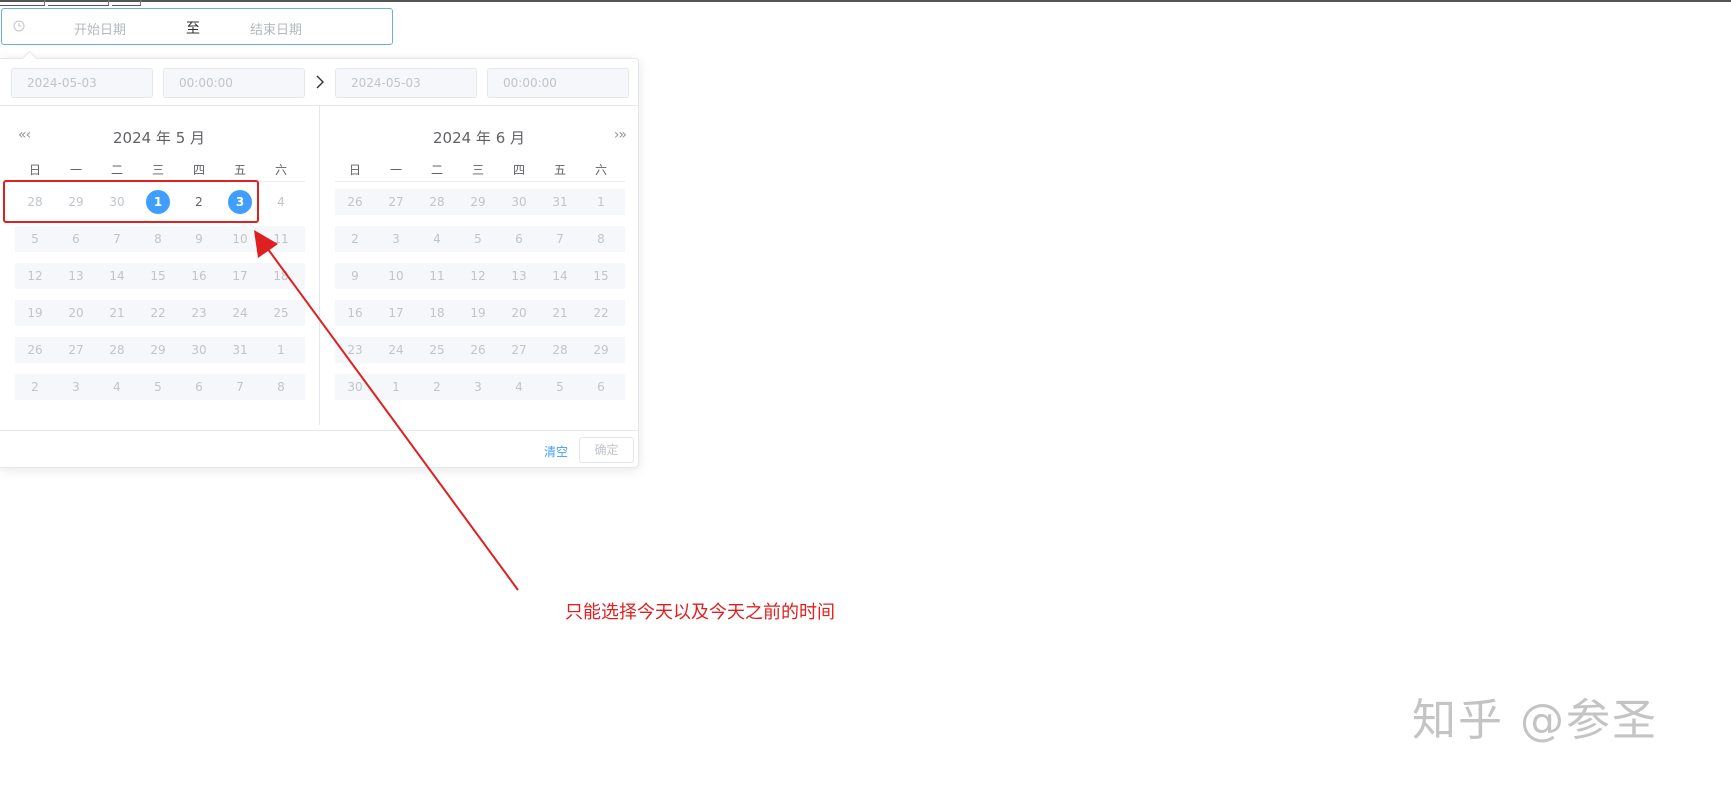 This screenshot has height=786, width=1731. What do you see at coordinates (700, 612) in the screenshot?
I see `annotation-text: 只能选择今天以及今天之前的时间` at bounding box center [700, 612].